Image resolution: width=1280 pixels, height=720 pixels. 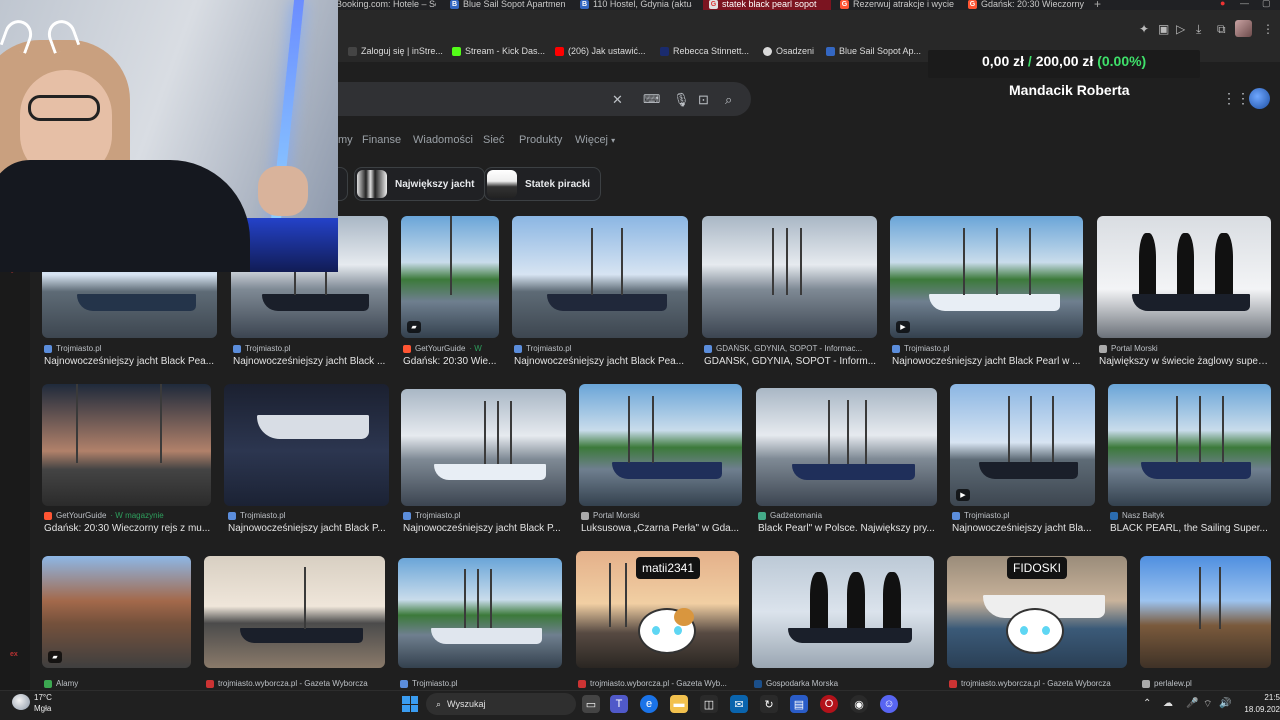 I want to click on chip-najwiekszy-jacht: Największy jacht, so click(x=420, y=184).